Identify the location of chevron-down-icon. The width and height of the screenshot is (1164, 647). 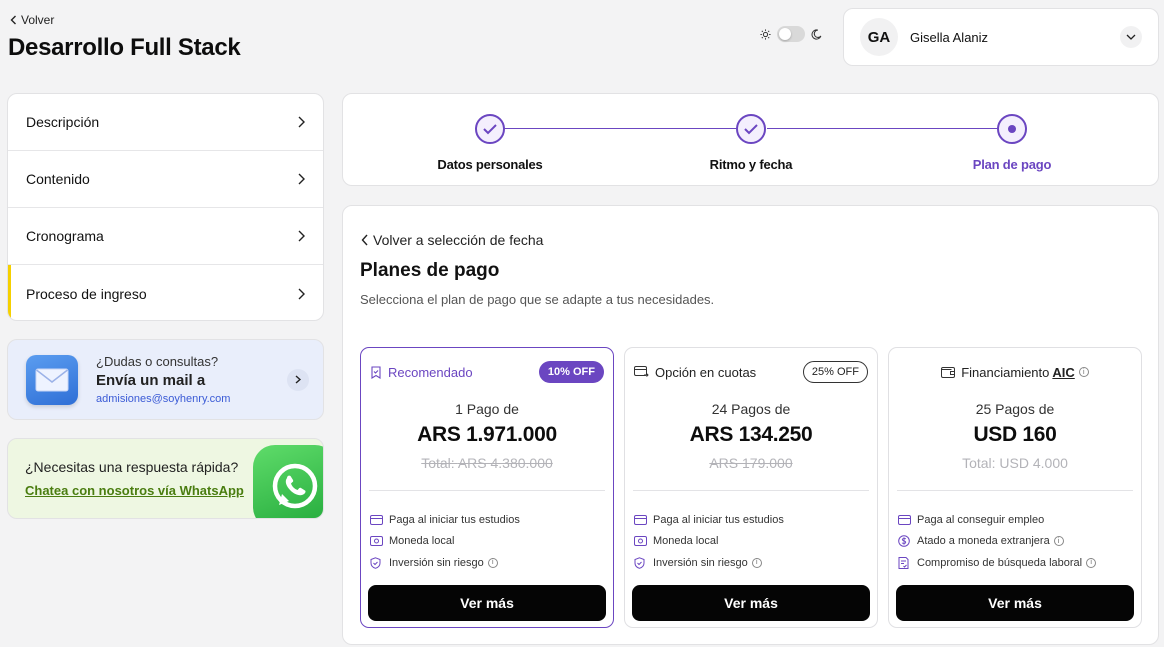
(1131, 37).